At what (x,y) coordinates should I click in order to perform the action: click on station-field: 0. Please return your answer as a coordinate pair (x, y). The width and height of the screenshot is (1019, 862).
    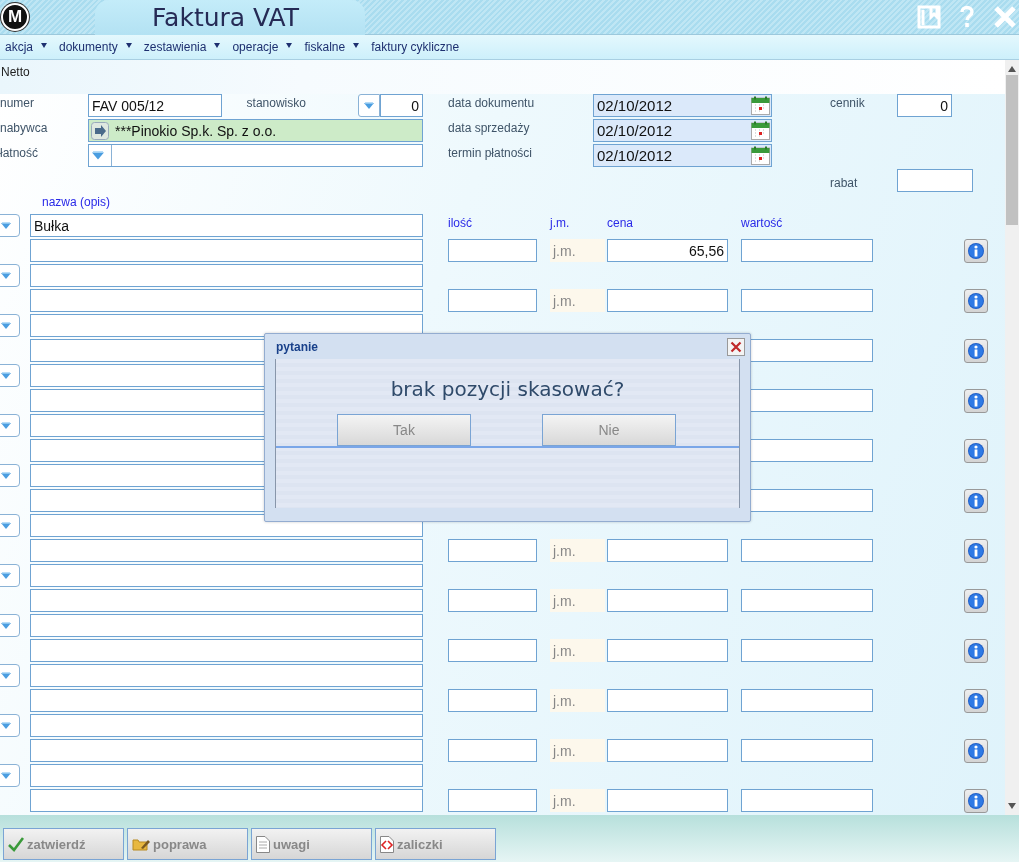
    Looking at the image, I should click on (401, 105).